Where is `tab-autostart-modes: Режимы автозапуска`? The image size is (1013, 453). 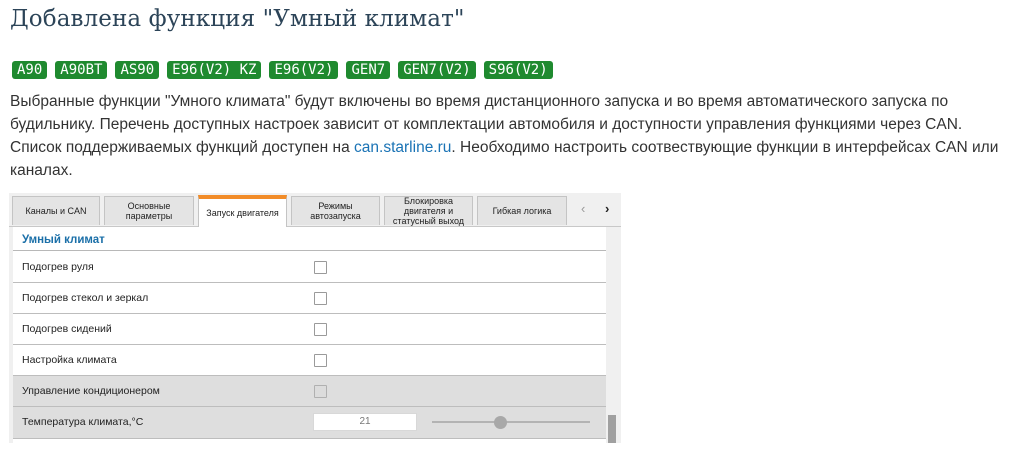
tab-autostart-modes: Режимы автозапуска is located at coordinates (335, 210).